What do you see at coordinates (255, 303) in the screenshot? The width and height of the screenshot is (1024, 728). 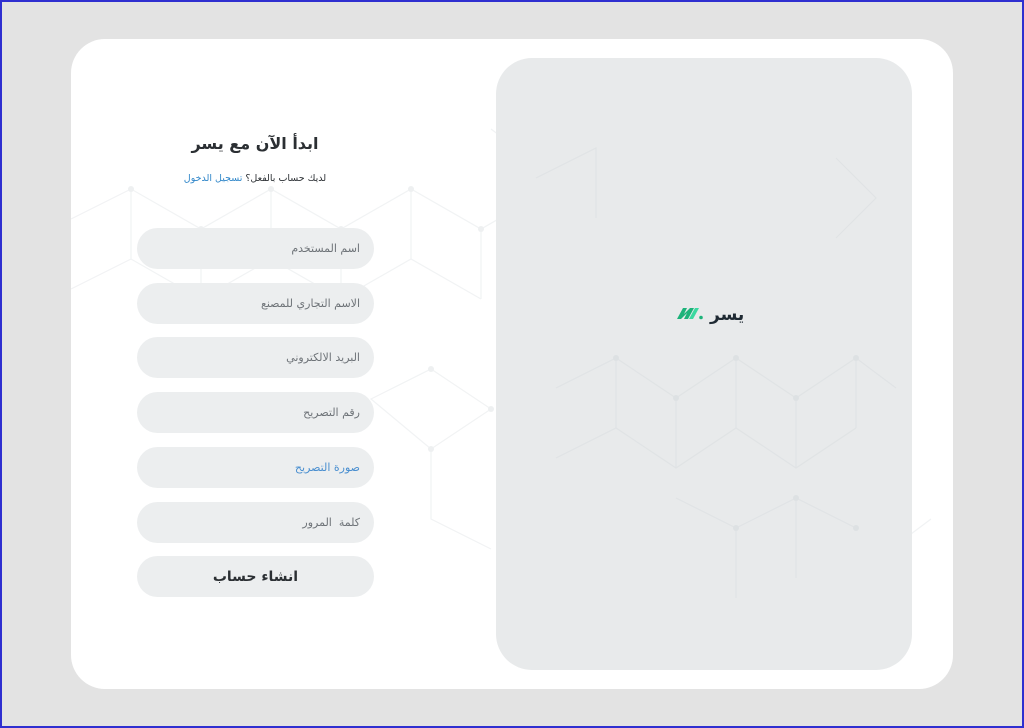 I see `factory-name-input` at bounding box center [255, 303].